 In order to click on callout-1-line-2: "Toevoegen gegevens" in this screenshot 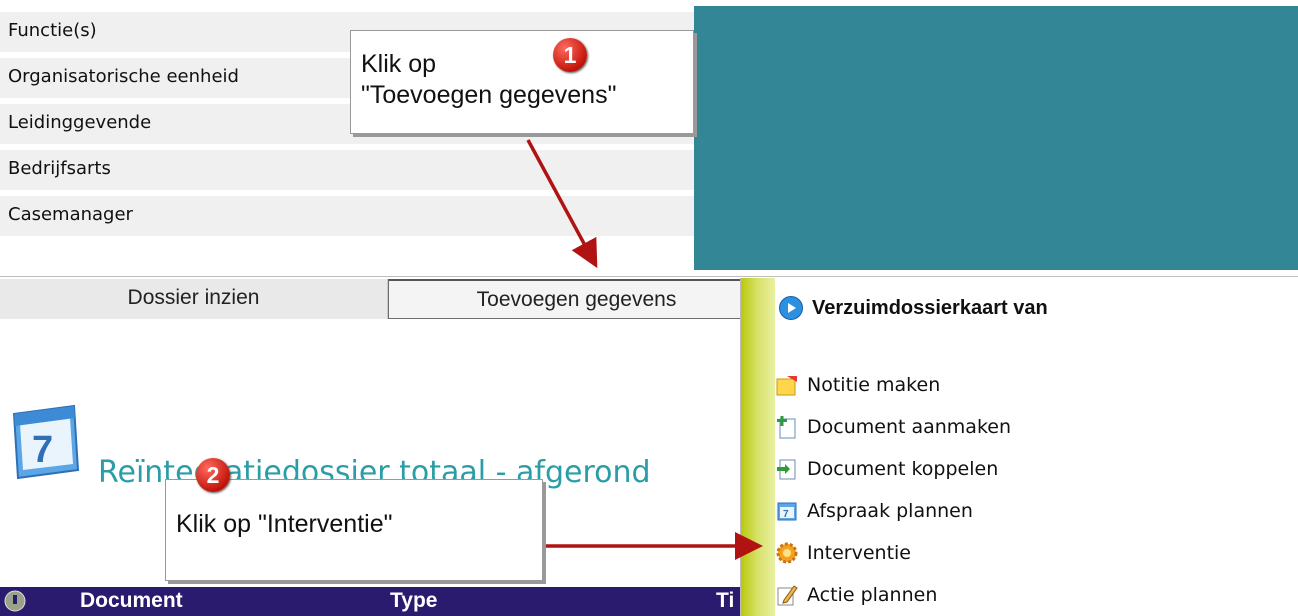, I will do `click(489, 95)`.